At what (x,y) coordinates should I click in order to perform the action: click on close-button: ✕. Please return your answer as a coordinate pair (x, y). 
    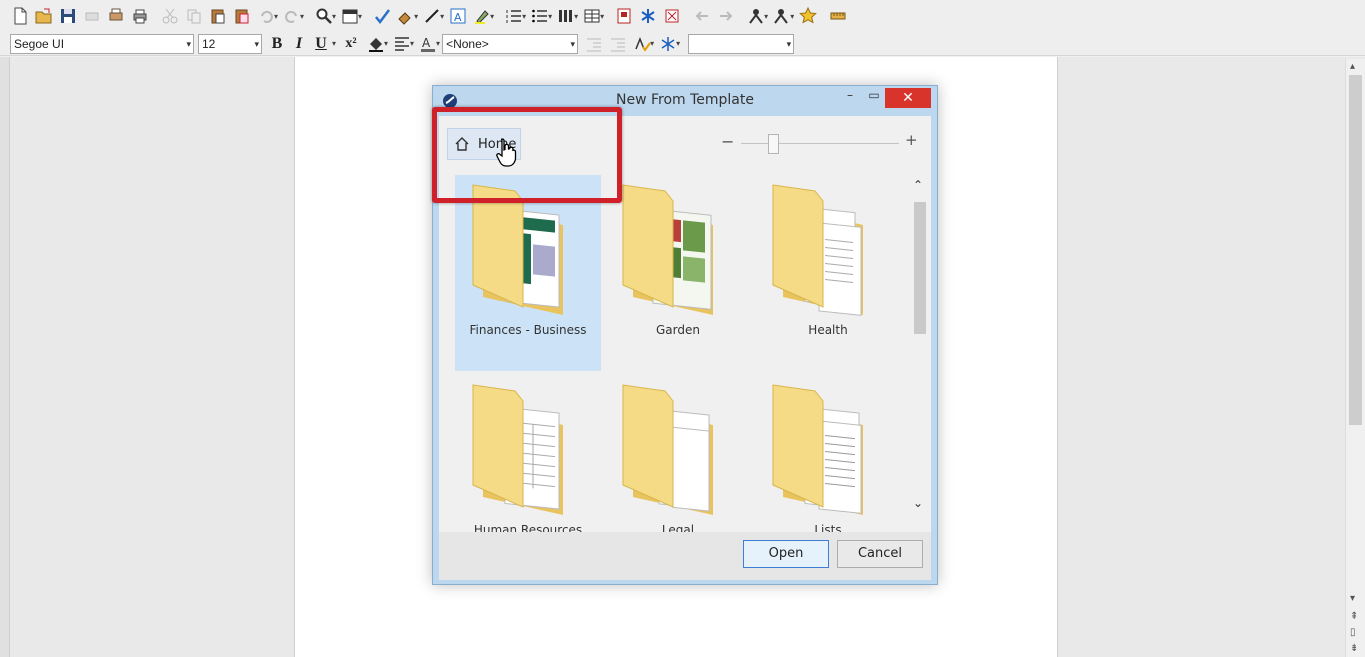
    Looking at the image, I should click on (908, 98).